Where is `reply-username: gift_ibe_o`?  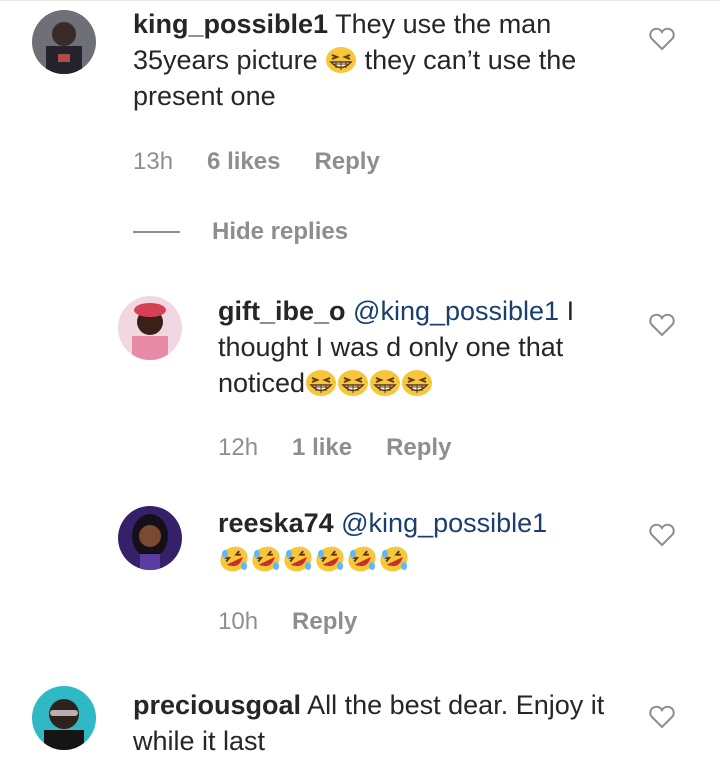
reply-username: gift_ibe_o is located at coordinates (282, 311).